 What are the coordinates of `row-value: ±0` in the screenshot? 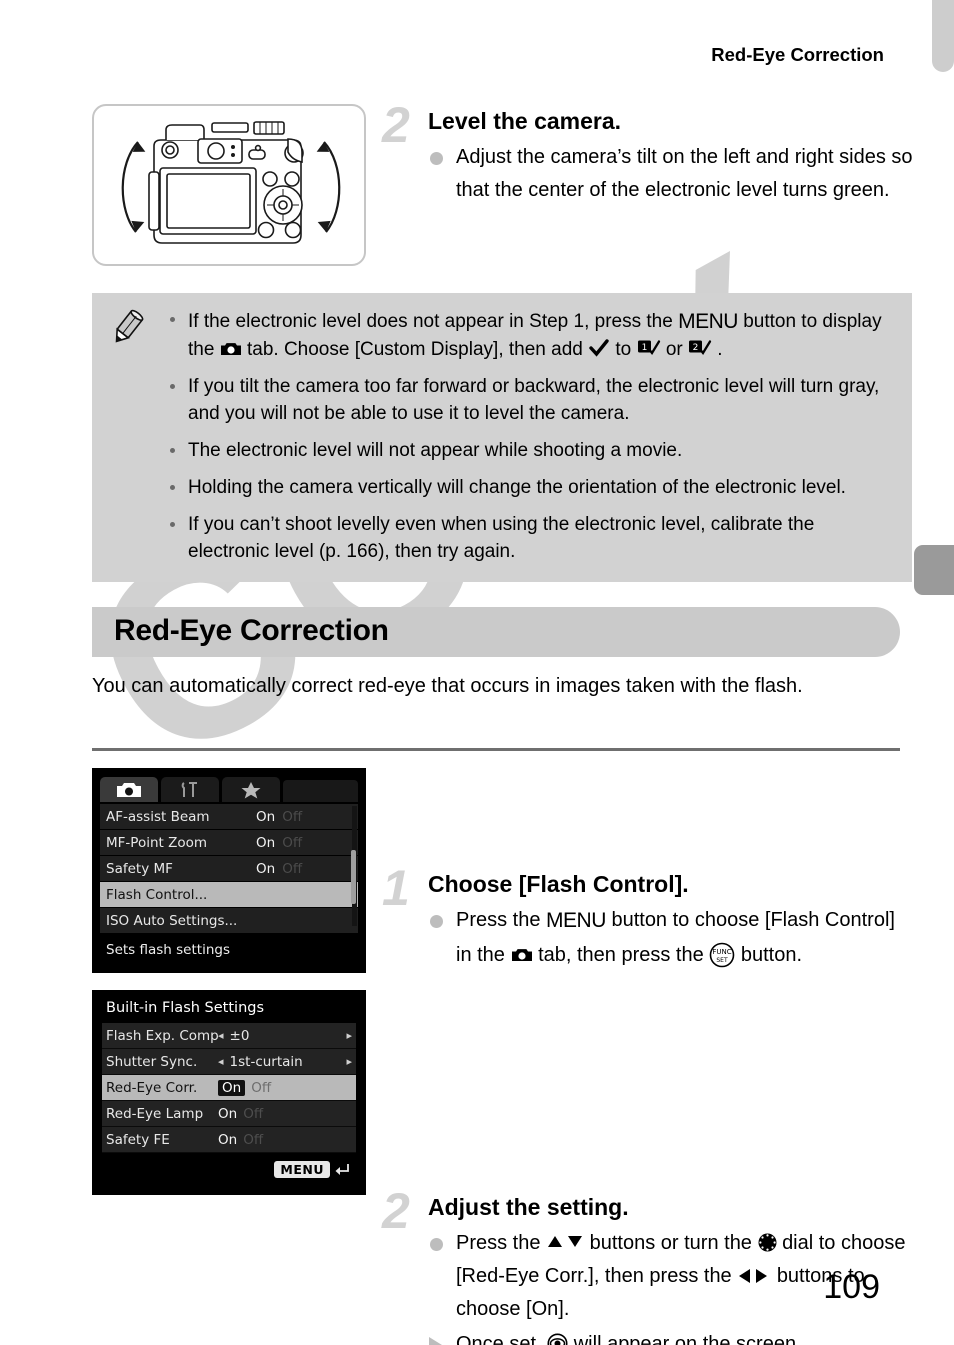 It's located at (239, 1035).